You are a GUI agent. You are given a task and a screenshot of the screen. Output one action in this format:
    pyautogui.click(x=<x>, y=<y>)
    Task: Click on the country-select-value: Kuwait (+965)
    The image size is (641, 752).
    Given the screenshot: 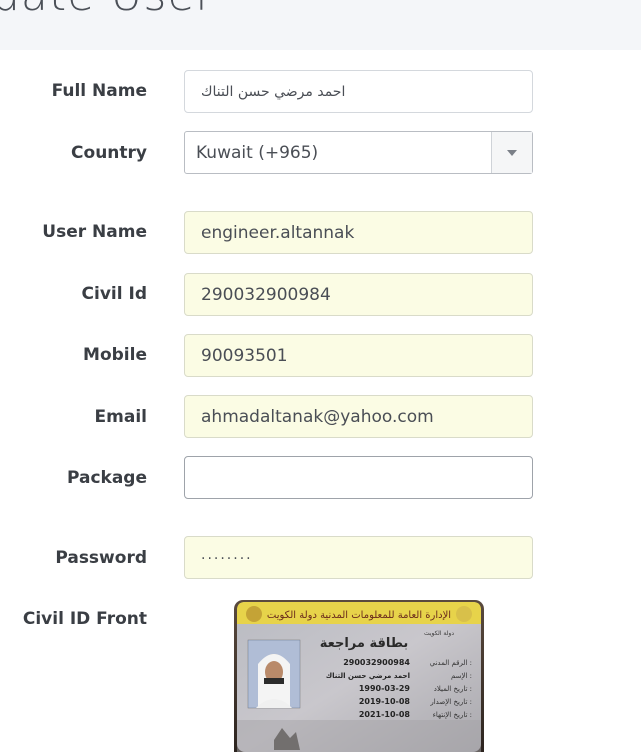 What is the action you would take?
    pyautogui.click(x=257, y=152)
    